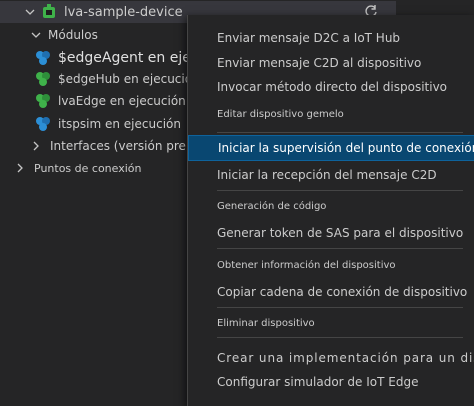 The height and width of the screenshot is (406, 474). I want to click on modules-label: Módulos, so click(73, 35).